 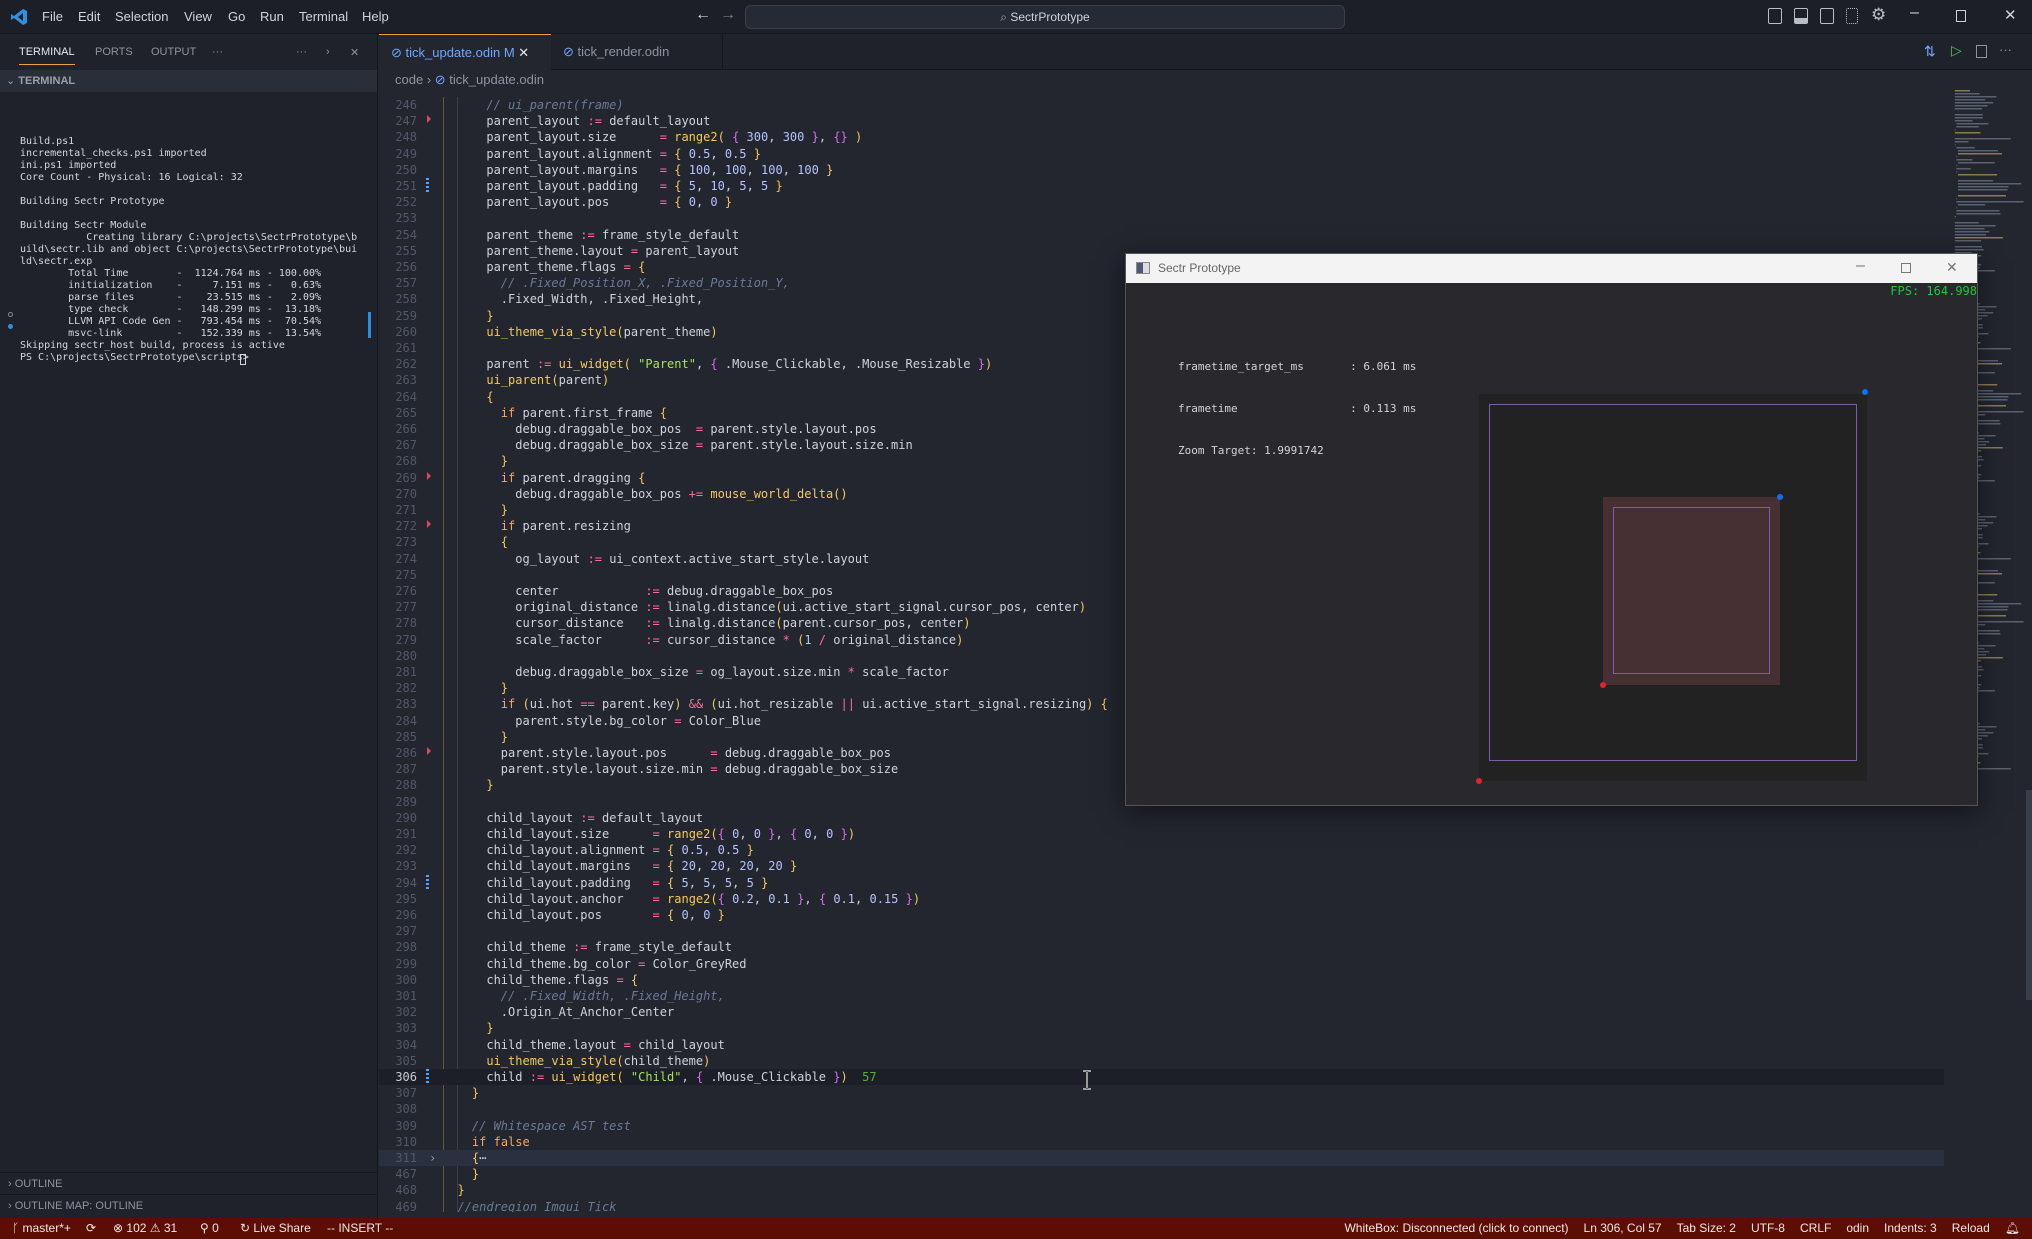 What do you see at coordinates (1161, 1190) in the screenshot?
I see `code-line: 468 }` at bounding box center [1161, 1190].